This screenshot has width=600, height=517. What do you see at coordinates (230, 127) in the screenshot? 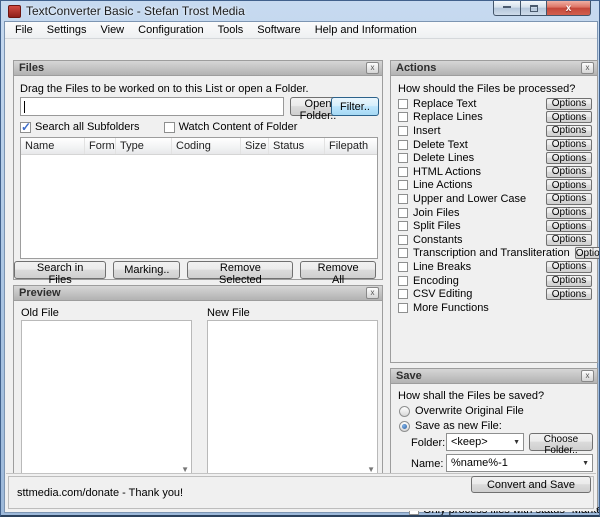
I see `watch-content-checkbox: Watch Content of Folder` at bounding box center [230, 127].